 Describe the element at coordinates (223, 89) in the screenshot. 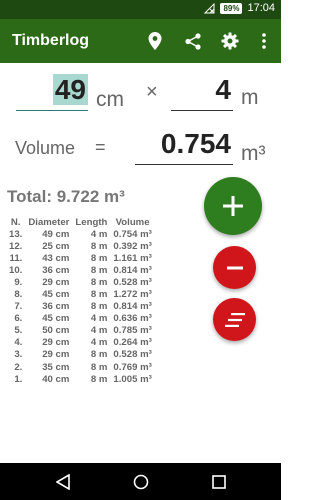

I see `length-value: 4` at that location.